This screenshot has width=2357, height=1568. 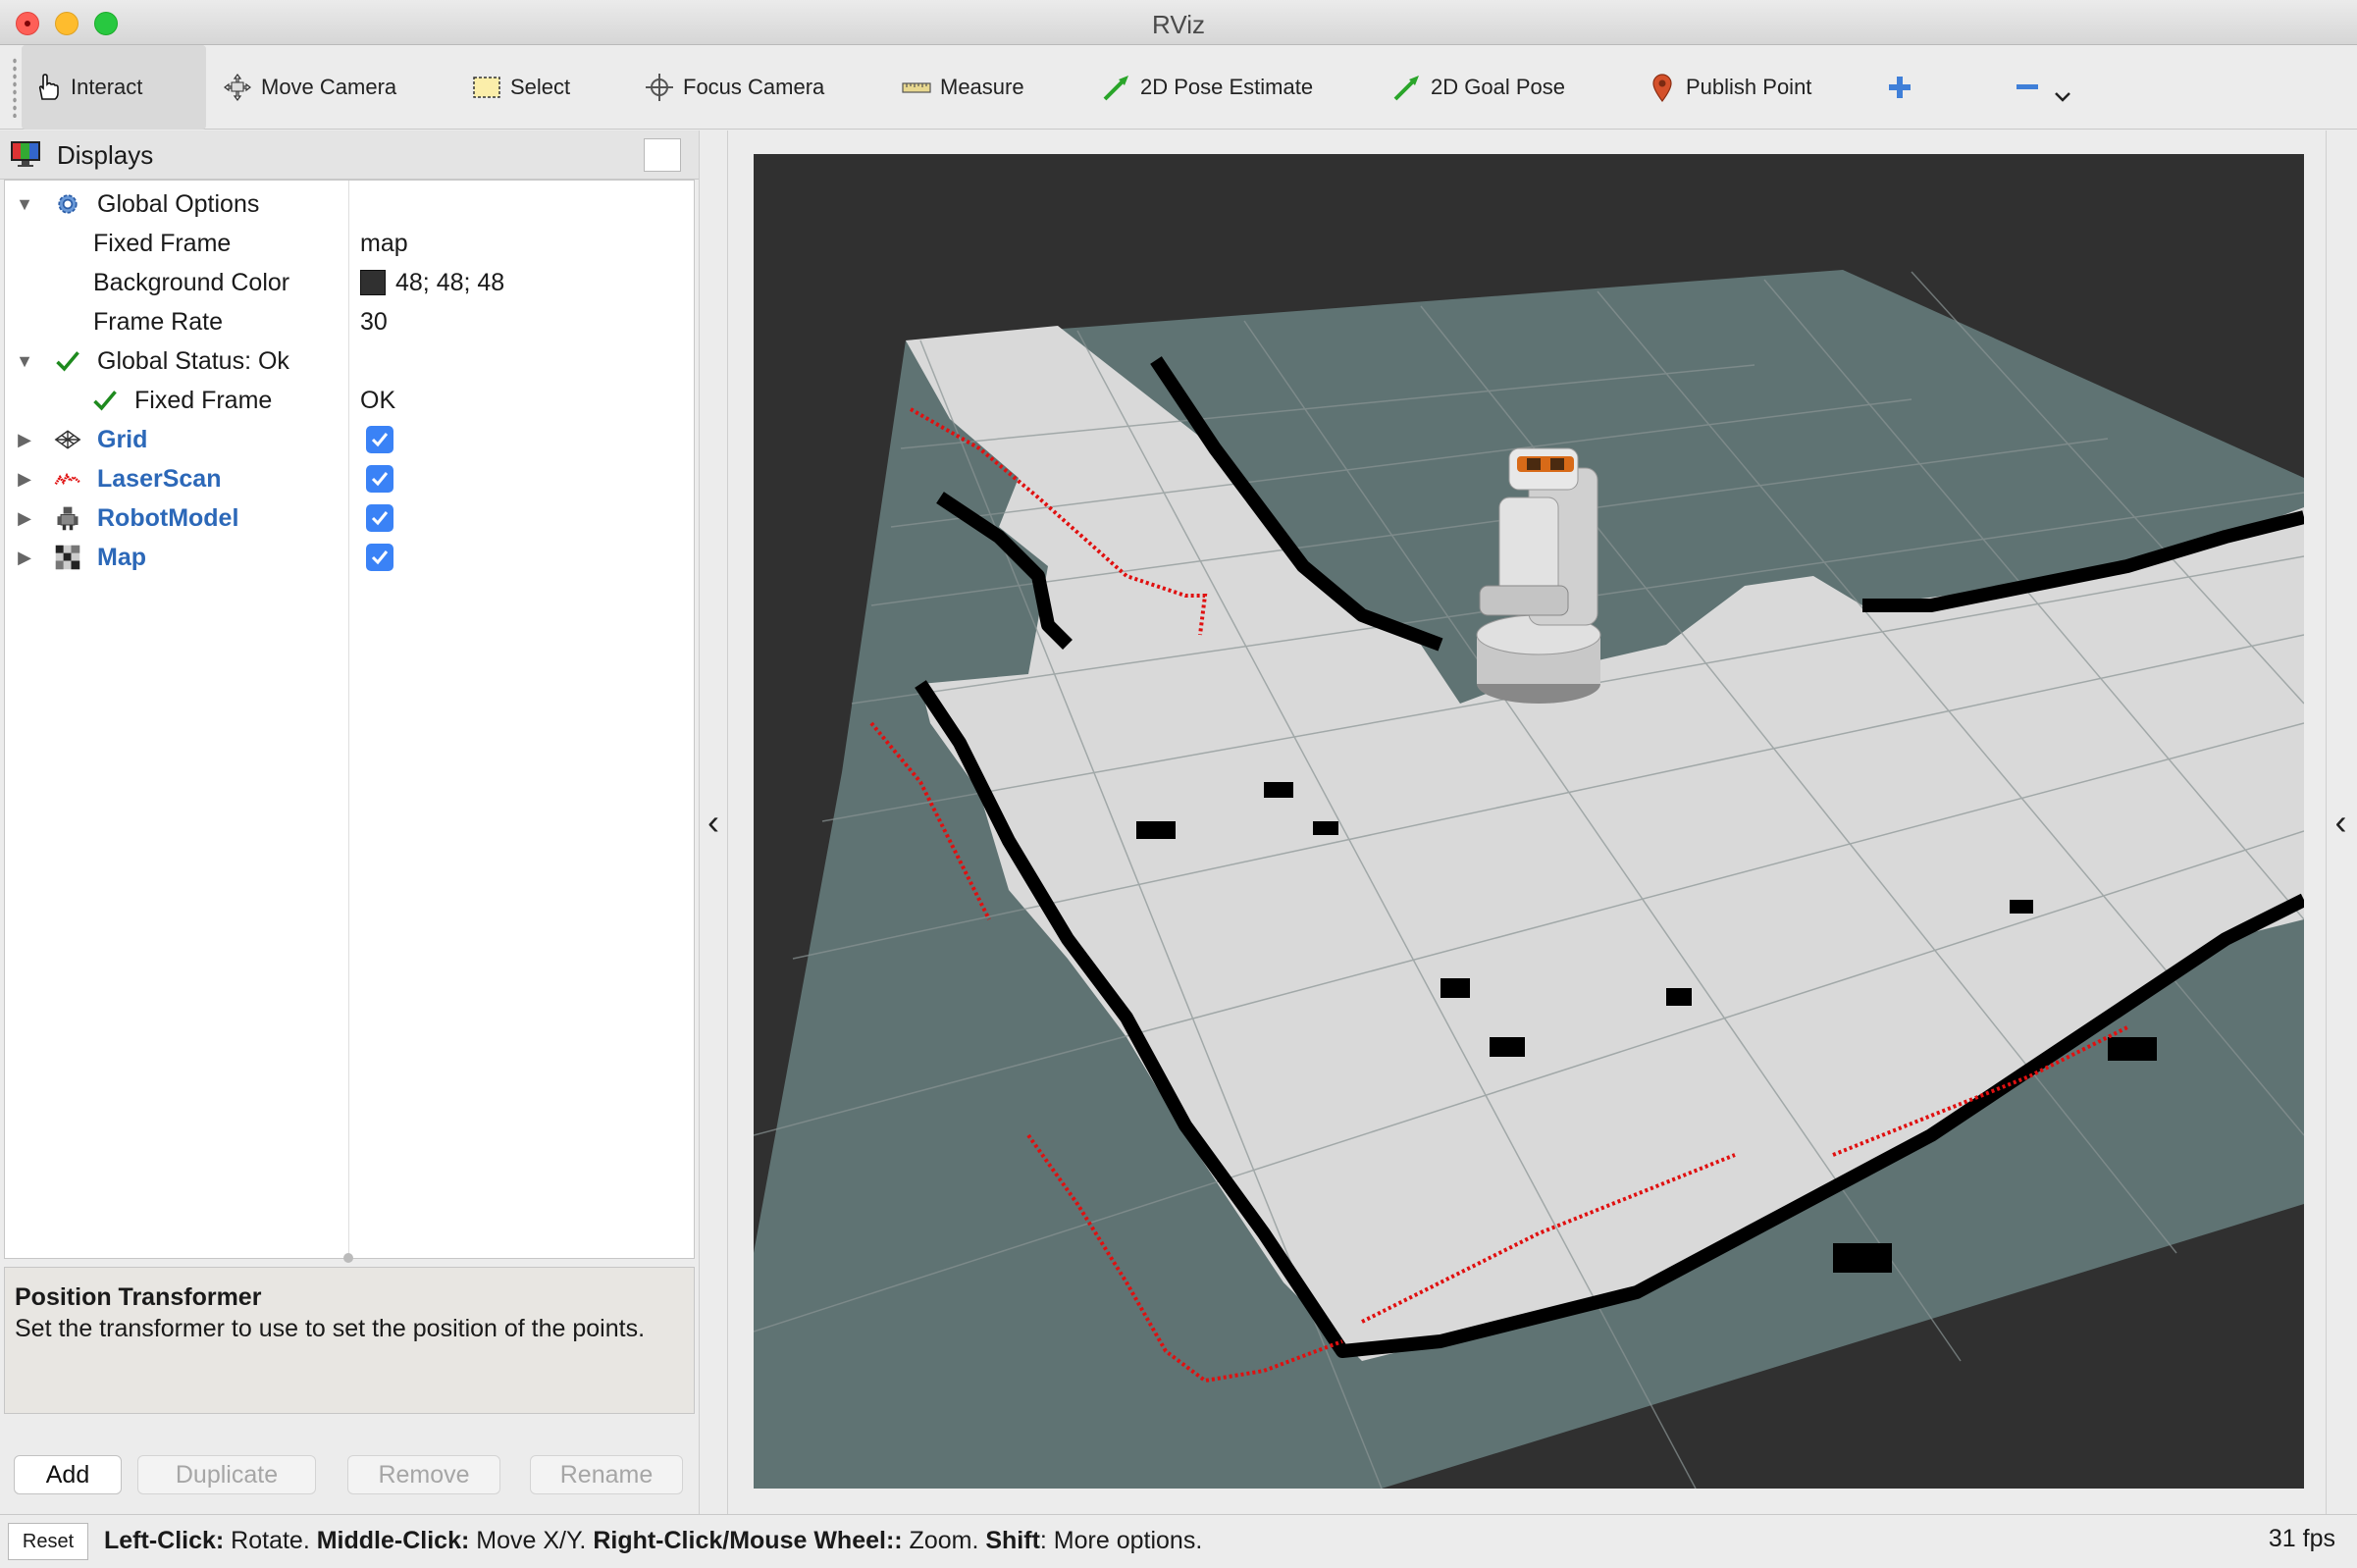 What do you see at coordinates (2062, 97) in the screenshot?
I see `chevron-down-icon` at bounding box center [2062, 97].